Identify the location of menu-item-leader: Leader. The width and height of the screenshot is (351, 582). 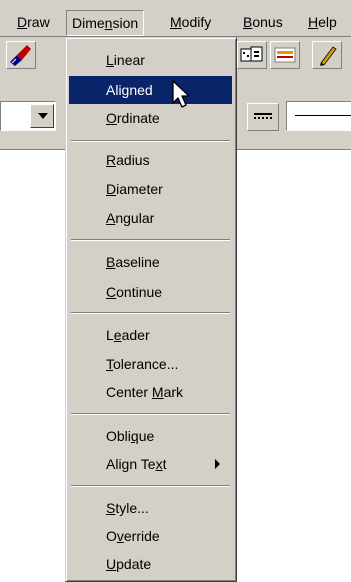
(150, 335).